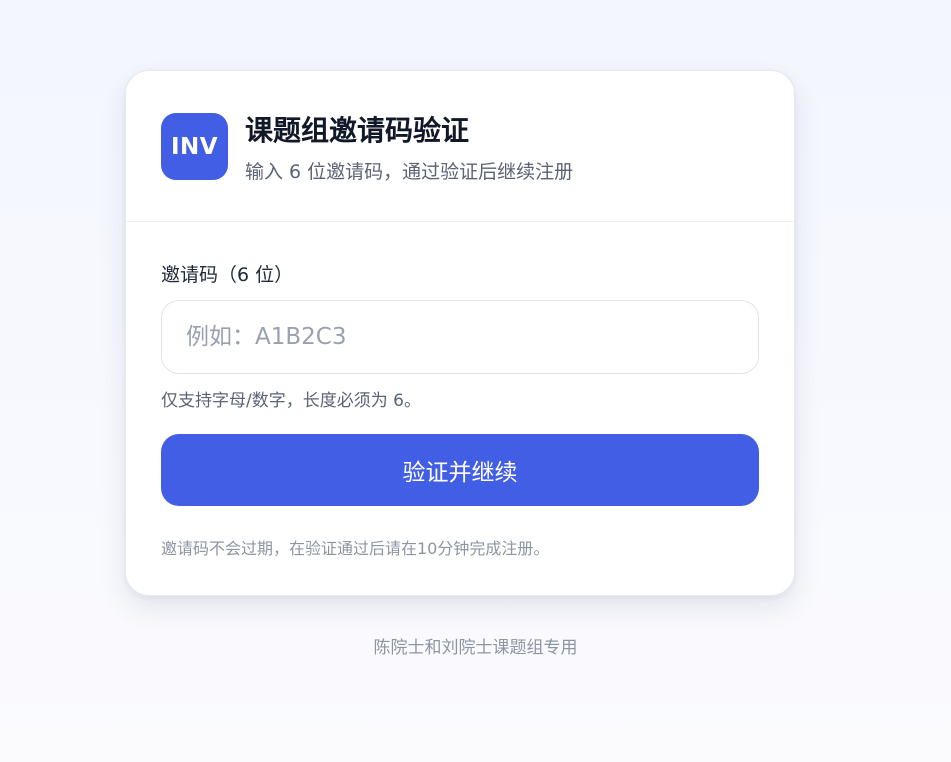 Image resolution: width=951 pixels, height=762 pixels. I want to click on invite-code-field, so click(460, 337).